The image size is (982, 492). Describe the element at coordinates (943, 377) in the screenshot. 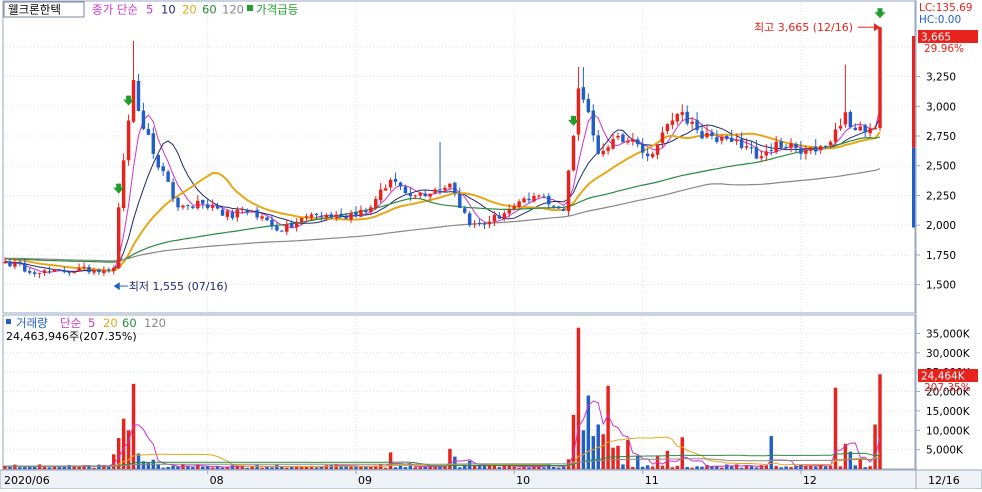

I see `last-volume-value: 24,464K` at that location.